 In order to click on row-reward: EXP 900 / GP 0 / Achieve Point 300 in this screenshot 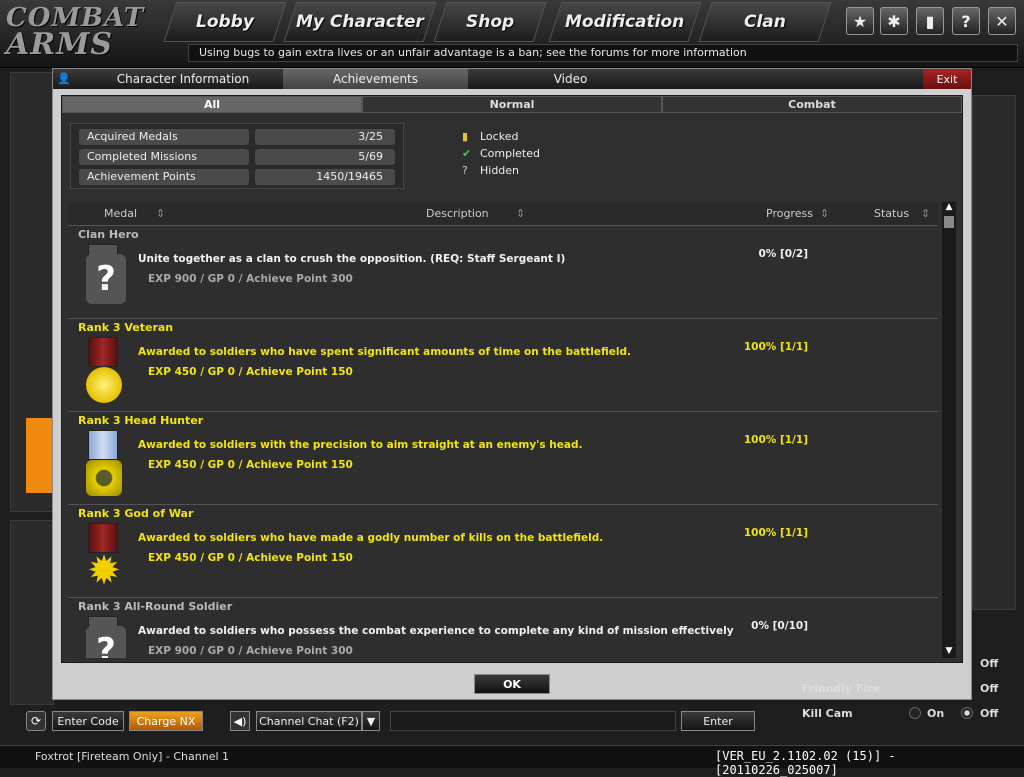, I will do `click(250, 651)`.